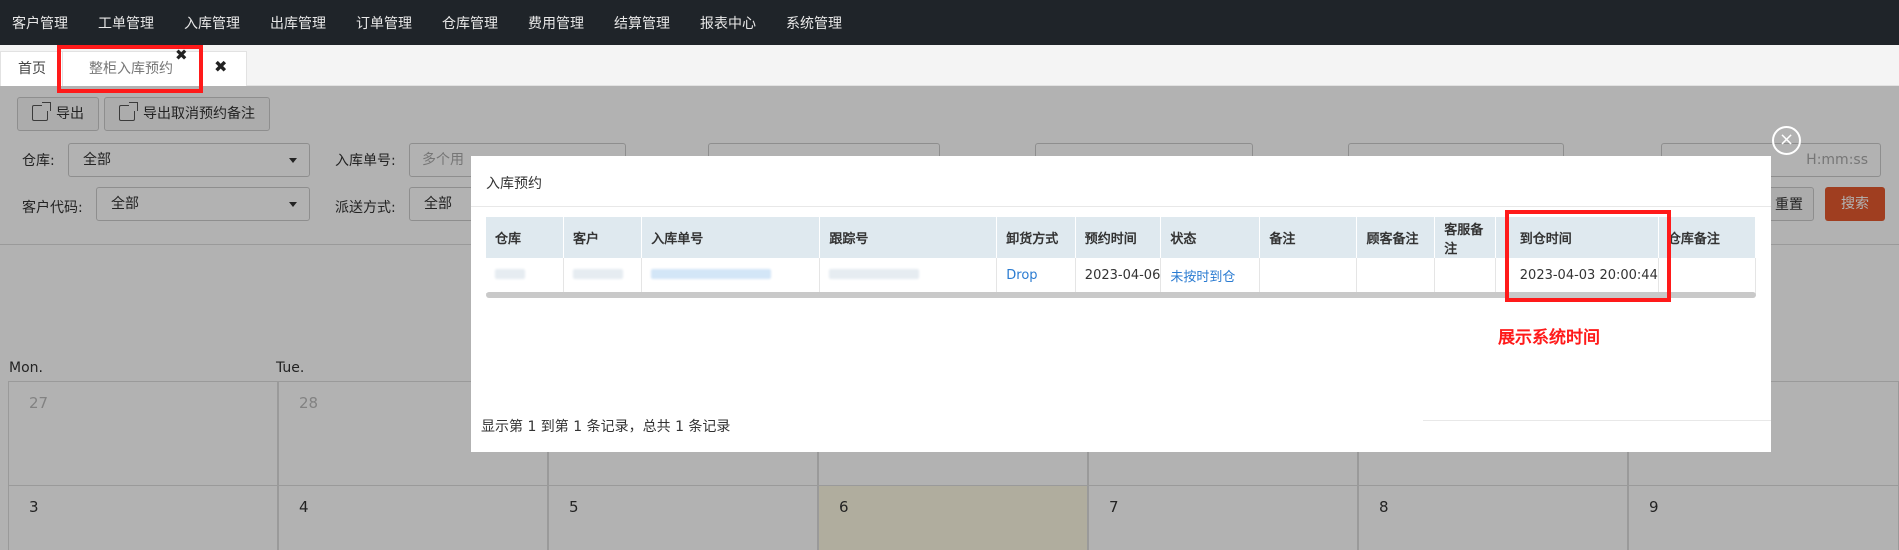 Image resolution: width=1899 pixels, height=550 pixels. I want to click on column-header: 仓库, so click(525, 237).